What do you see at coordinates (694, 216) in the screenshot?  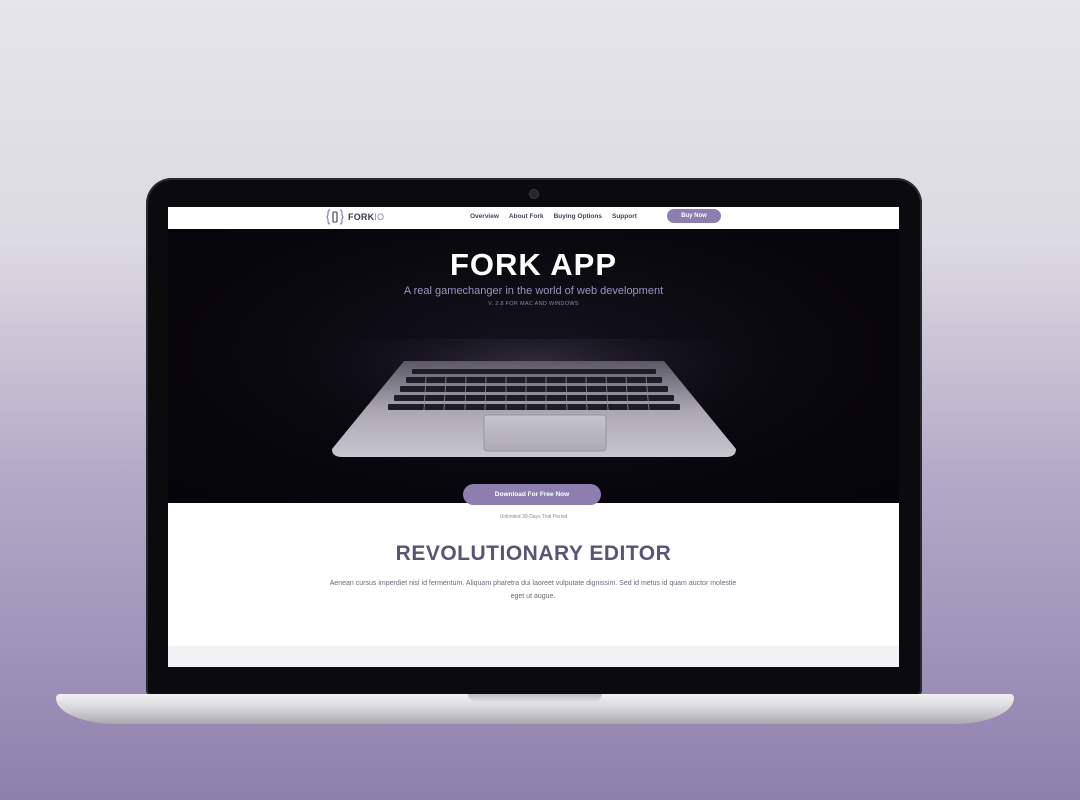 I see `buy-now-button: Buy Now` at bounding box center [694, 216].